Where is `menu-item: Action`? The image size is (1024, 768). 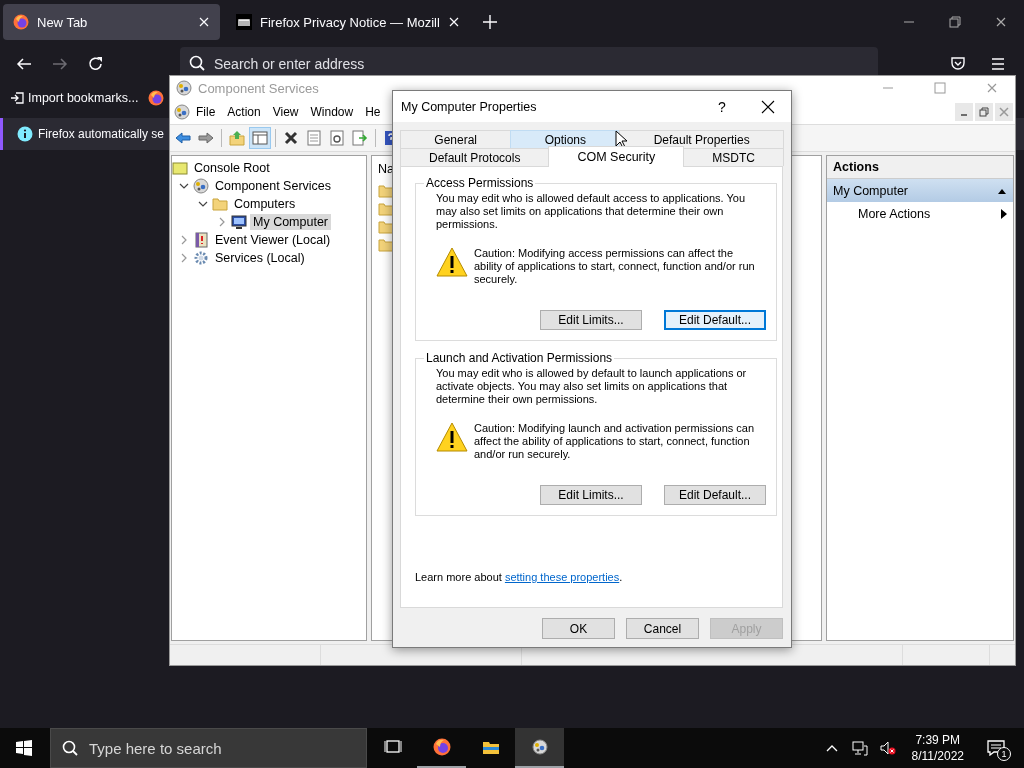 menu-item: Action is located at coordinates (244, 112).